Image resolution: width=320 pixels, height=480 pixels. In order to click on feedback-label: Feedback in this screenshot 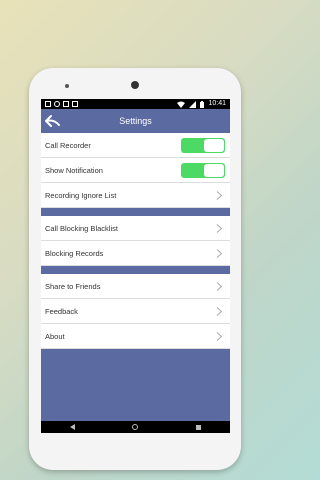, I will do `click(61, 311)`.